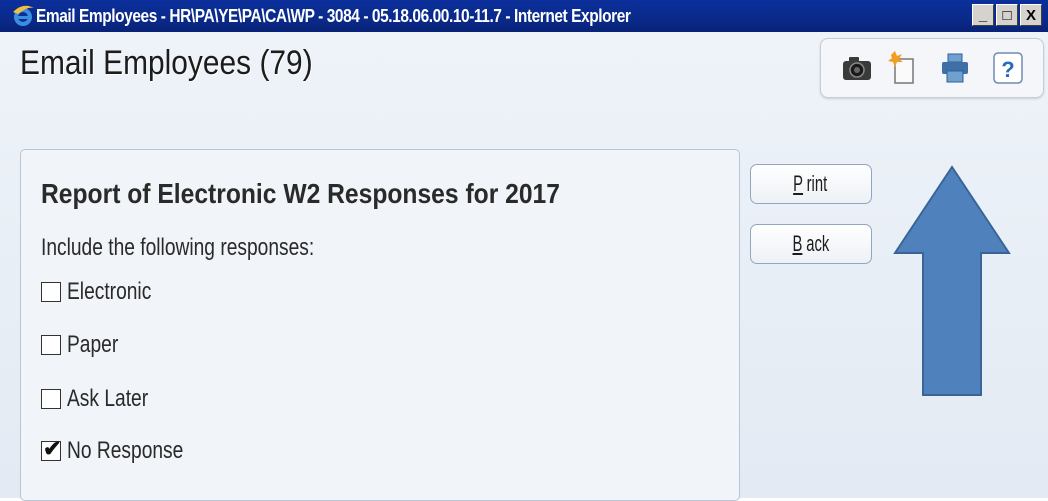 The width and height of the screenshot is (1048, 501). I want to click on back-button: Back, so click(811, 244).